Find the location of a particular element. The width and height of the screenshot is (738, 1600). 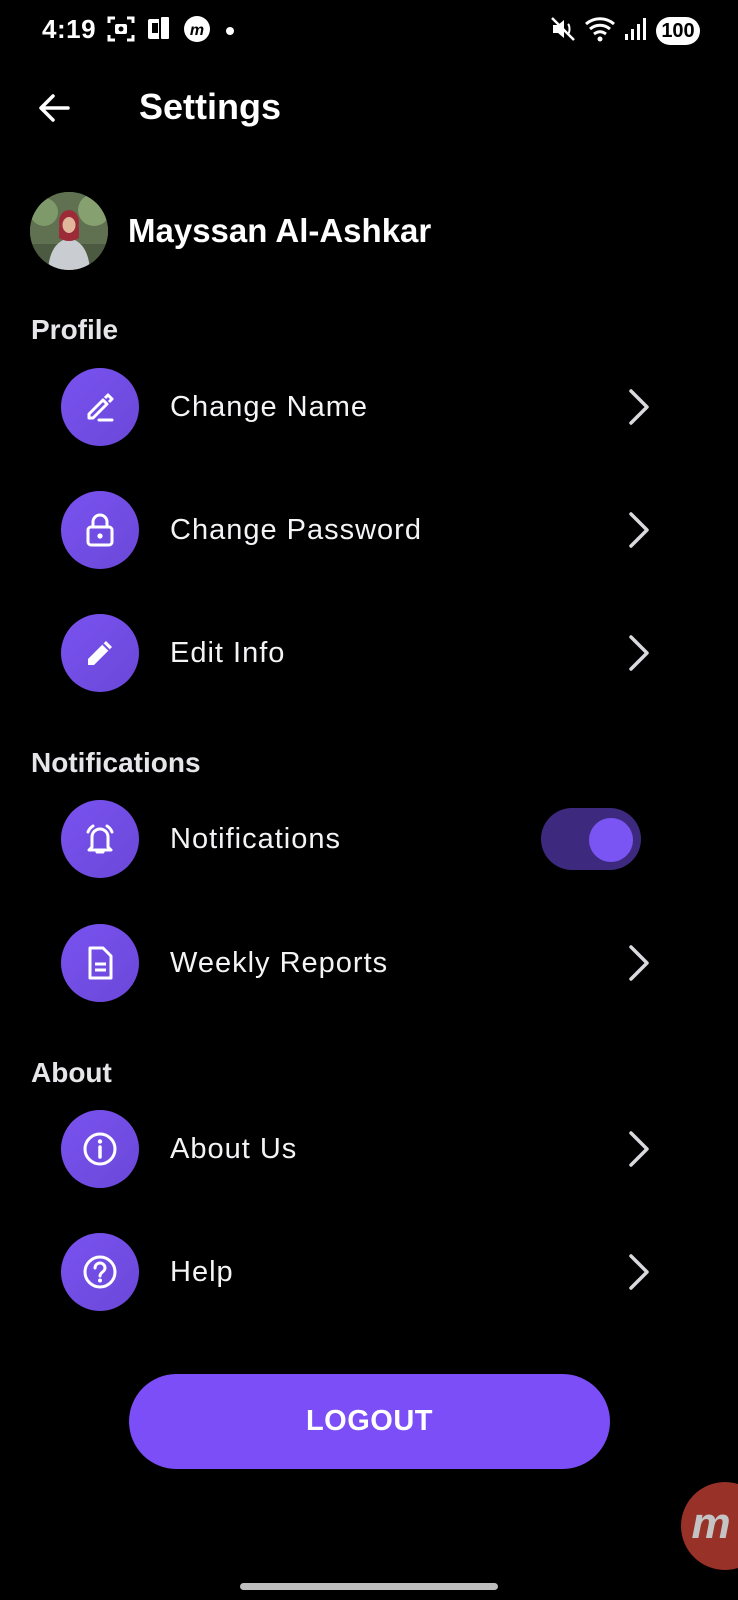

toggle-knob is located at coordinates (611, 840).